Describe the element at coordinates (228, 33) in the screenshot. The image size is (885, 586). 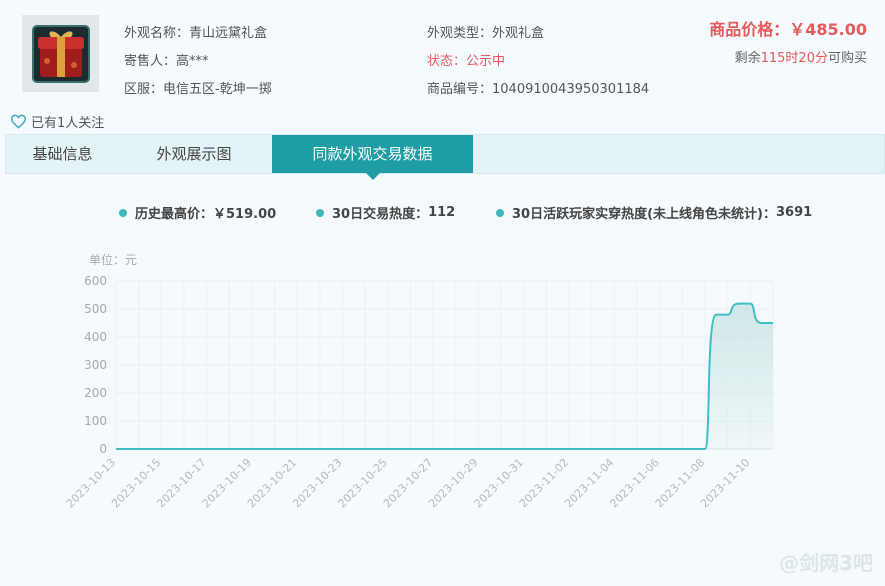
I see `item-name: 青山远黛礼盒` at that location.